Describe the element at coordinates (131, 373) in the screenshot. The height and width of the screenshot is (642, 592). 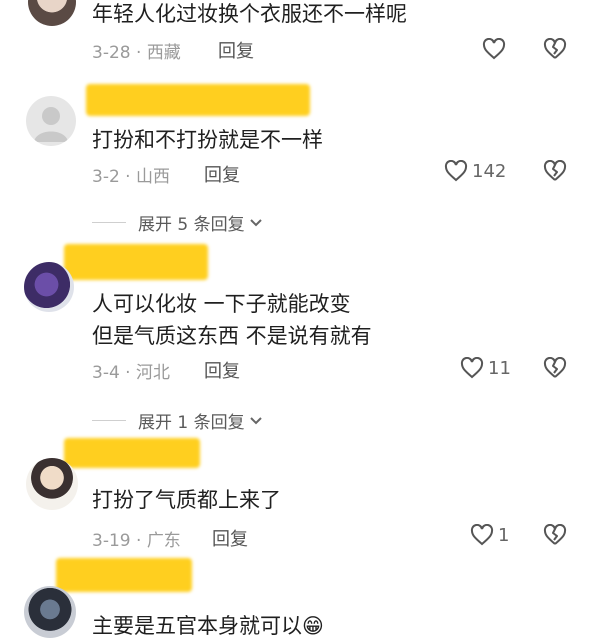
I see `comment-meta: 3-4 · 河北` at that location.